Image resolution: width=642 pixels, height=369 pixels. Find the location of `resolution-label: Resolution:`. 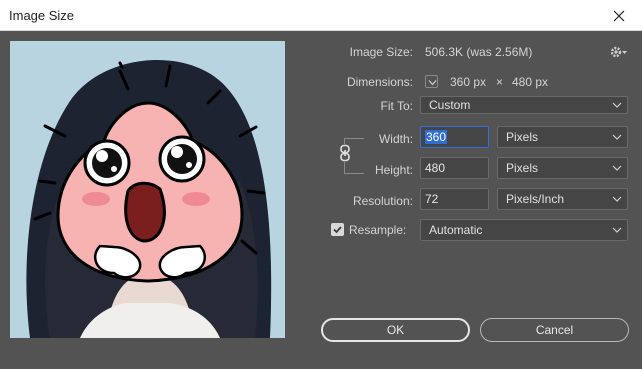

resolution-label: Resolution: is located at coordinates (382, 201).